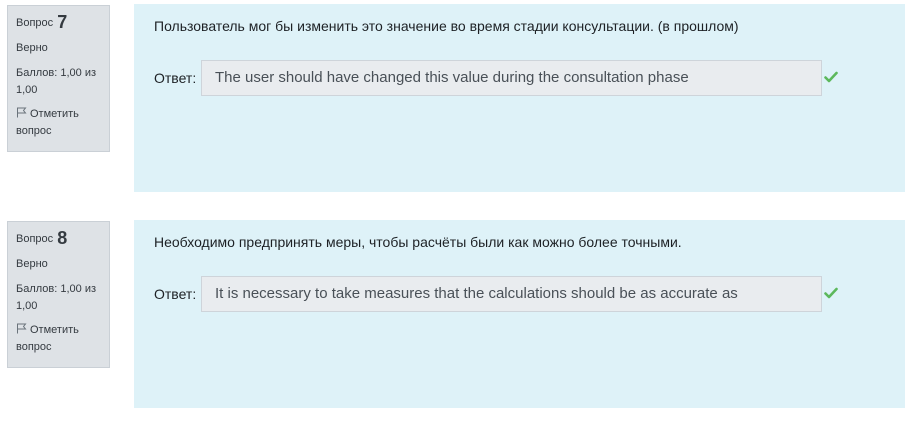 This screenshot has width=905, height=421. I want to click on question-number: Вопрос 7, so click(58, 23).